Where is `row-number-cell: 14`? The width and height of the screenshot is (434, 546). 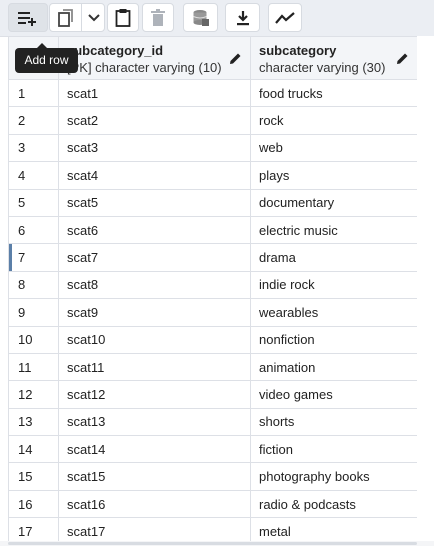
row-number-cell: 14 is located at coordinates (33, 449).